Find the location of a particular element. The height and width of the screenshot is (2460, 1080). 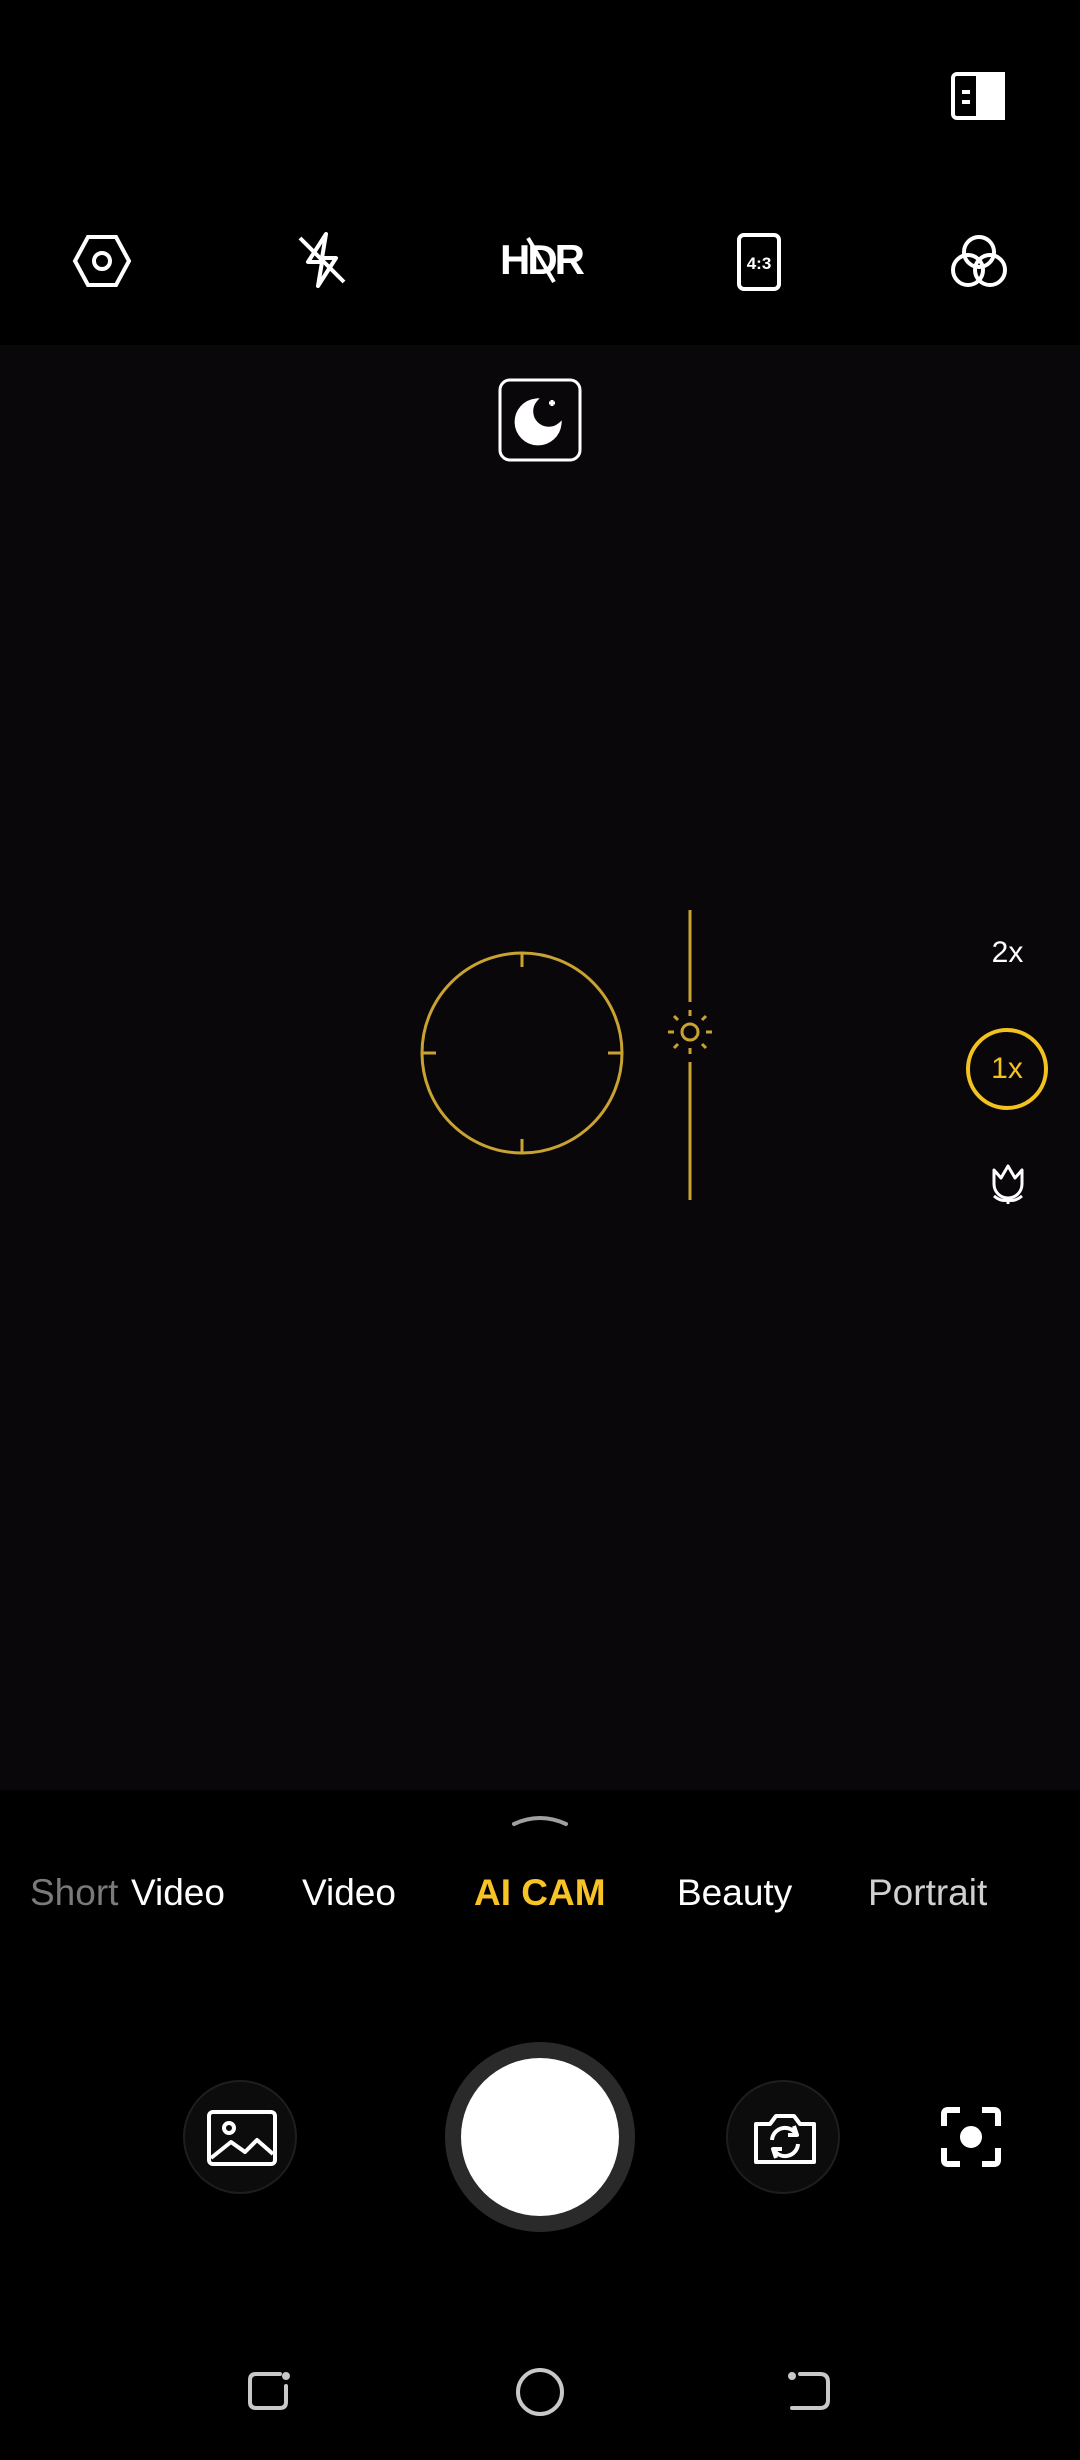

shutter-button is located at coordinates (540, 2137).